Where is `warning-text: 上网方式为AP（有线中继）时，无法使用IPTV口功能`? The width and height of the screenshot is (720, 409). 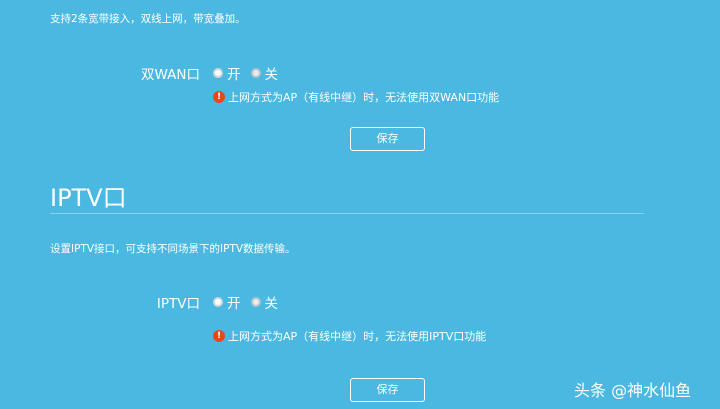
warning-text: 上网方式为AP（有线中继）时，无法使用IPTV口功能 is located at coordinates (357, 336).